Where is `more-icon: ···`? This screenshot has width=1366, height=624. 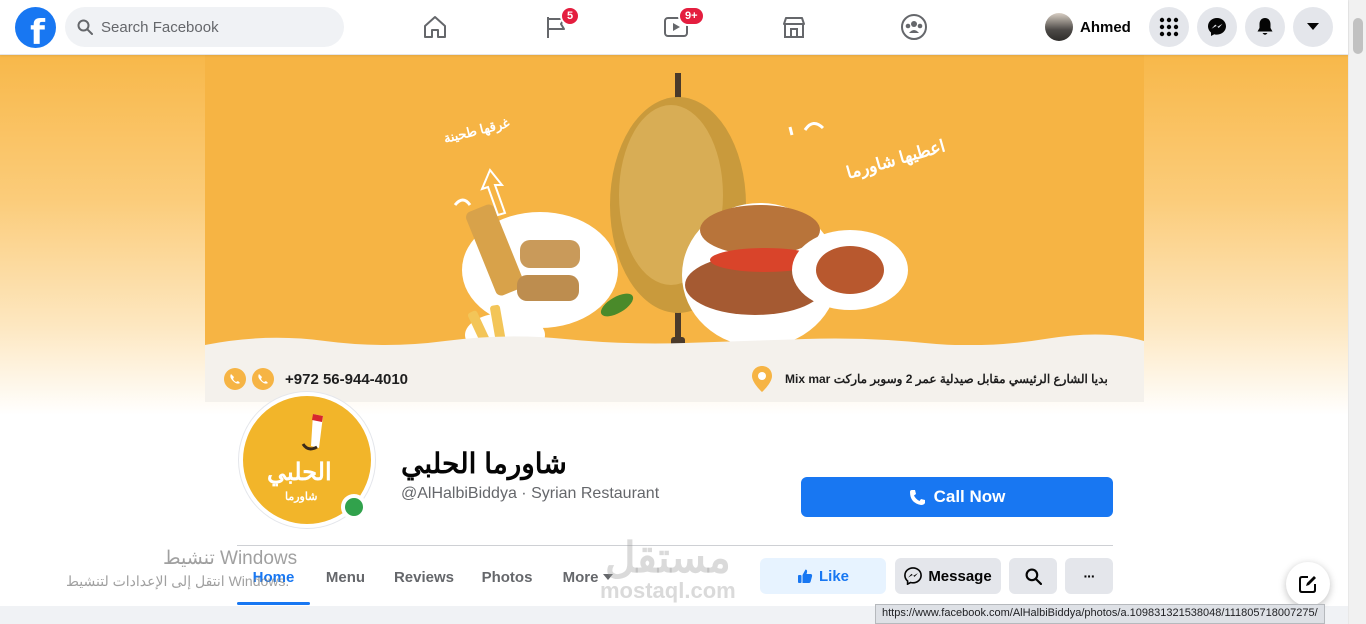
more-icon: ··· is located at coordinates (1089, 576).